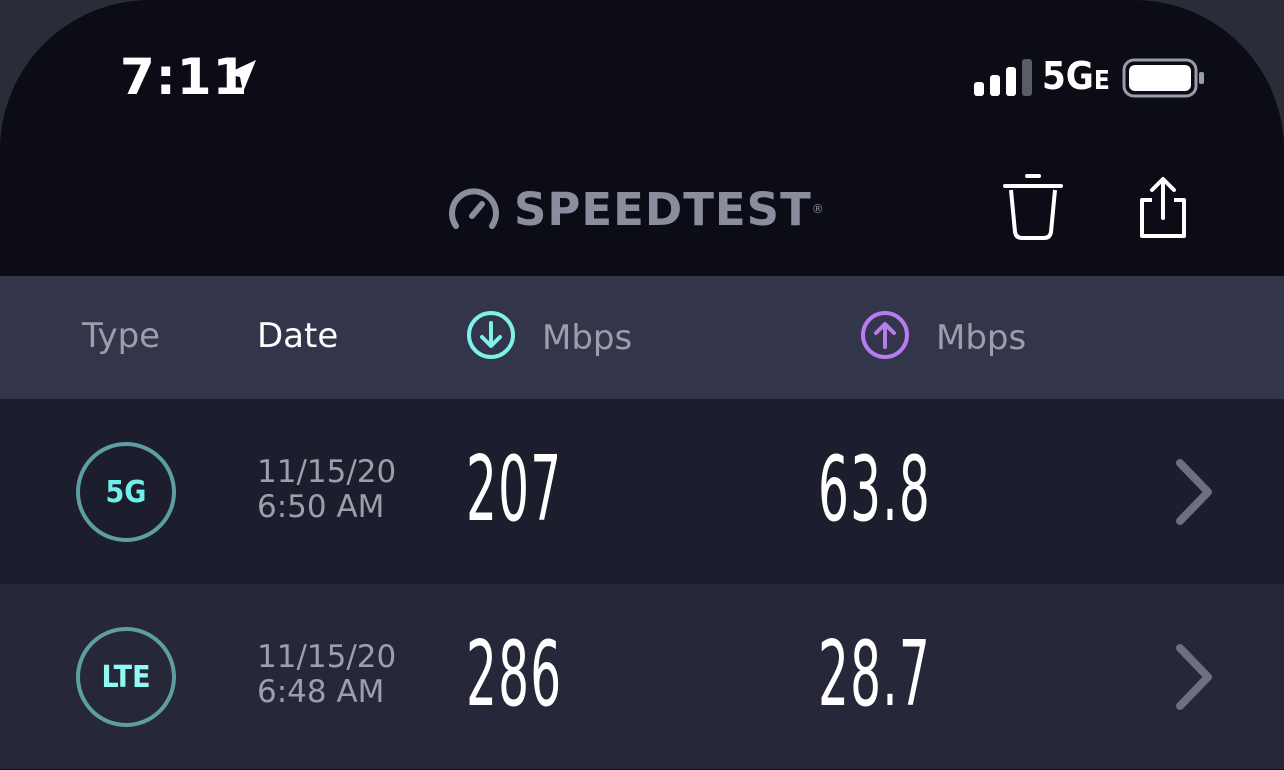  I want to click on network-suffix: E, so click(1101, 81).